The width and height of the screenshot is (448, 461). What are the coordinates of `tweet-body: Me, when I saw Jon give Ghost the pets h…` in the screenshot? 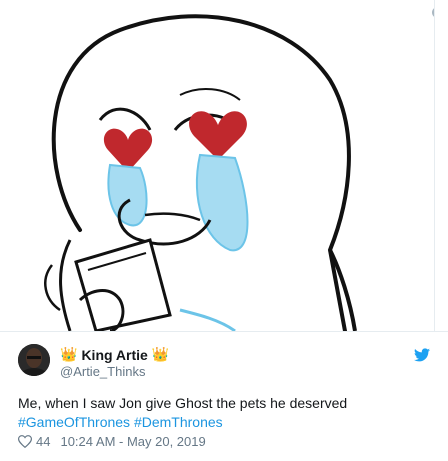 It's located at (183, 403).